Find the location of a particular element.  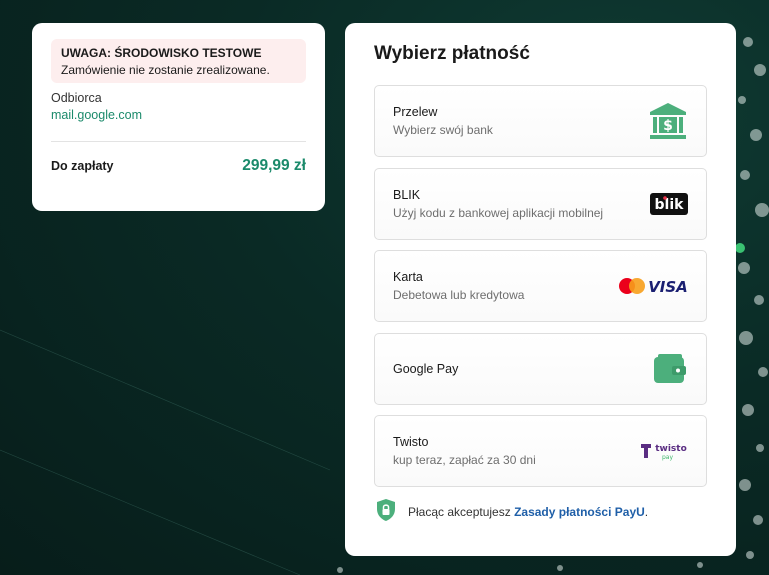

recipient-label: Odbiorca is located at coordinates (76, 98).